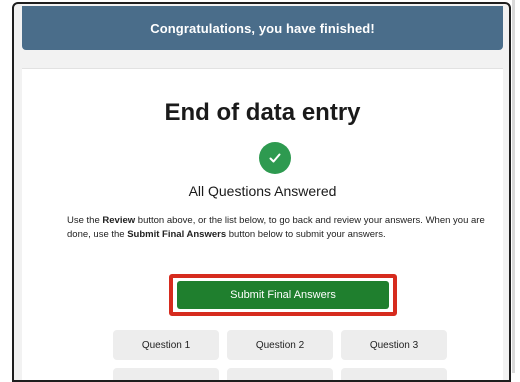  Describe the element at coordinates (513, 186) in the screenshot. I see `window-edge` at that location.